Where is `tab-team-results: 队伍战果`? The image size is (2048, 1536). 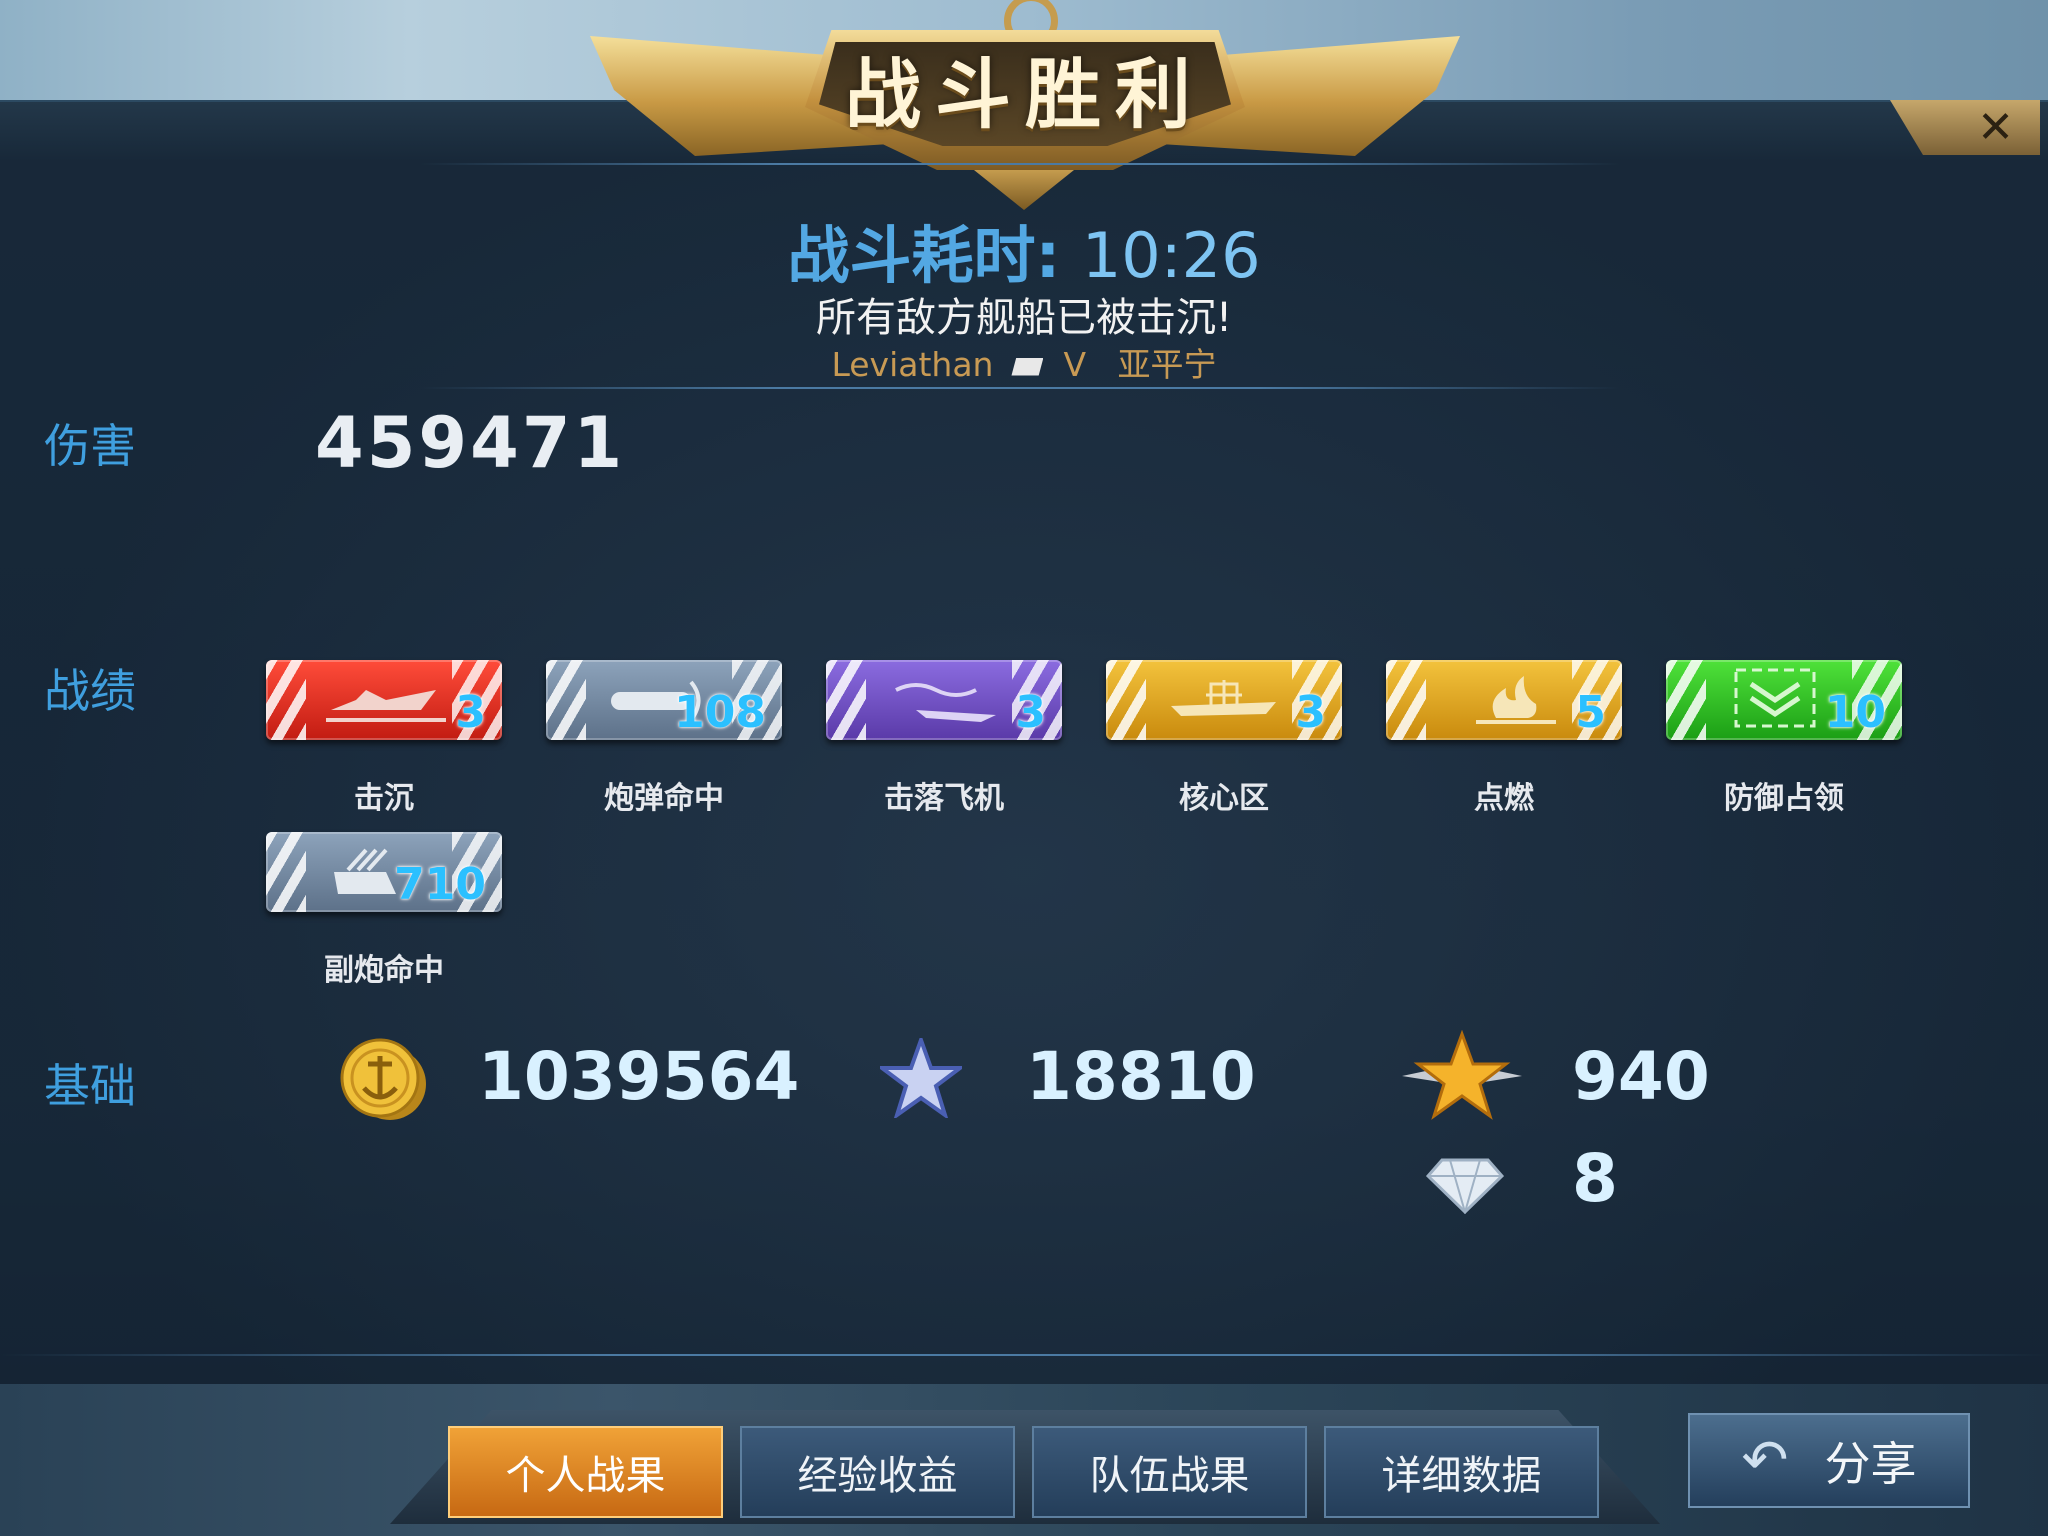 tab-team-results: 队伍战果 is located at coordinates (1169, 1472).